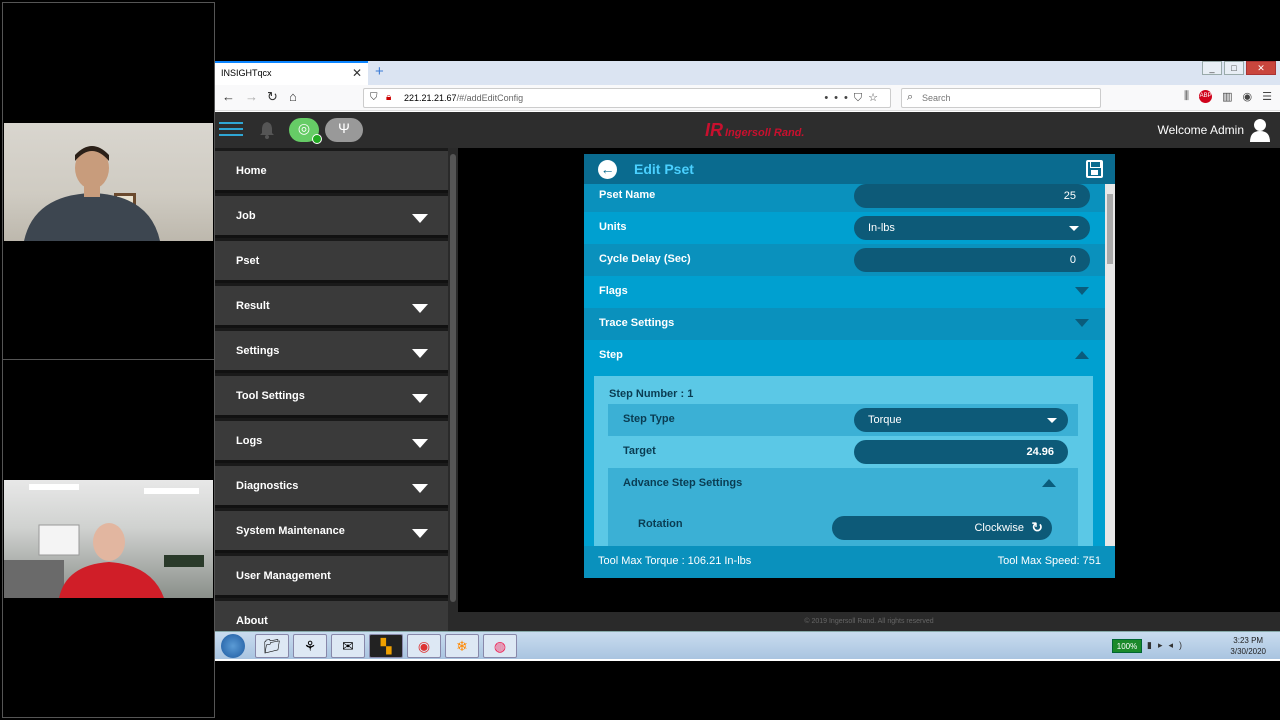 The height and width of the screenshot is (720, 1280). Describe the element at coordinates (331, 262) in the screenshot. I see `sidebar-item-pset: Pset` at that location.